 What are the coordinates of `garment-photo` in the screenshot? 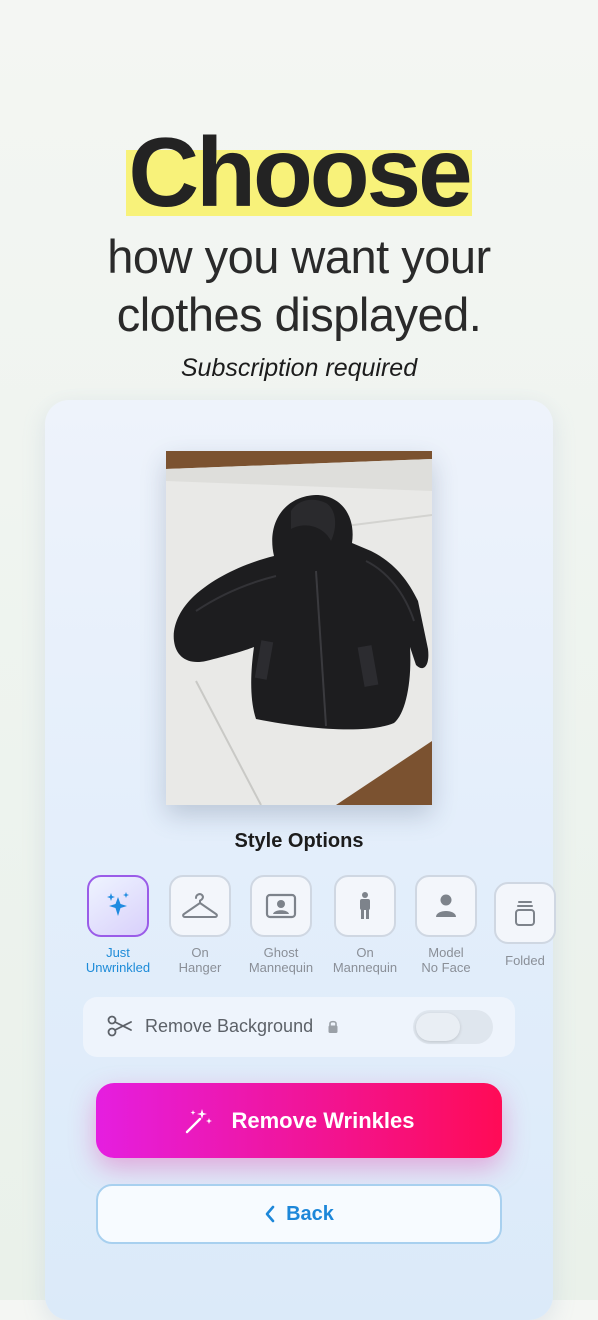 It's located at (299, 628).